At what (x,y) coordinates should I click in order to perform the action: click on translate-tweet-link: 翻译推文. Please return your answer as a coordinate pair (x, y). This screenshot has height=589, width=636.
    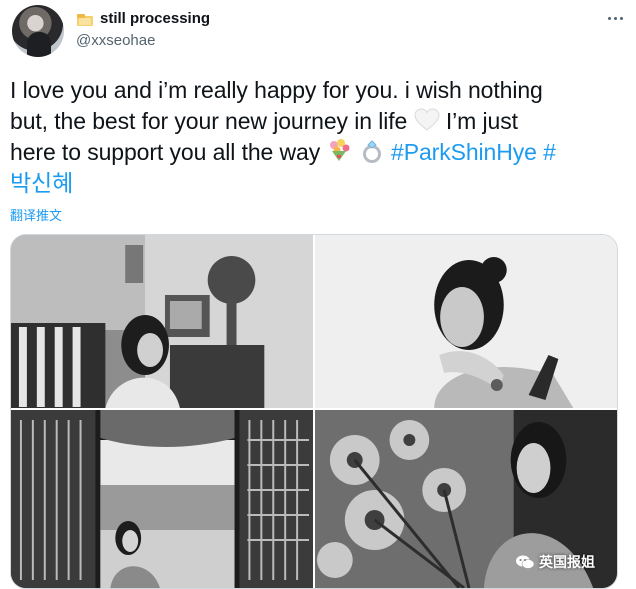
    Looking at the image, I should click on (36, 214).